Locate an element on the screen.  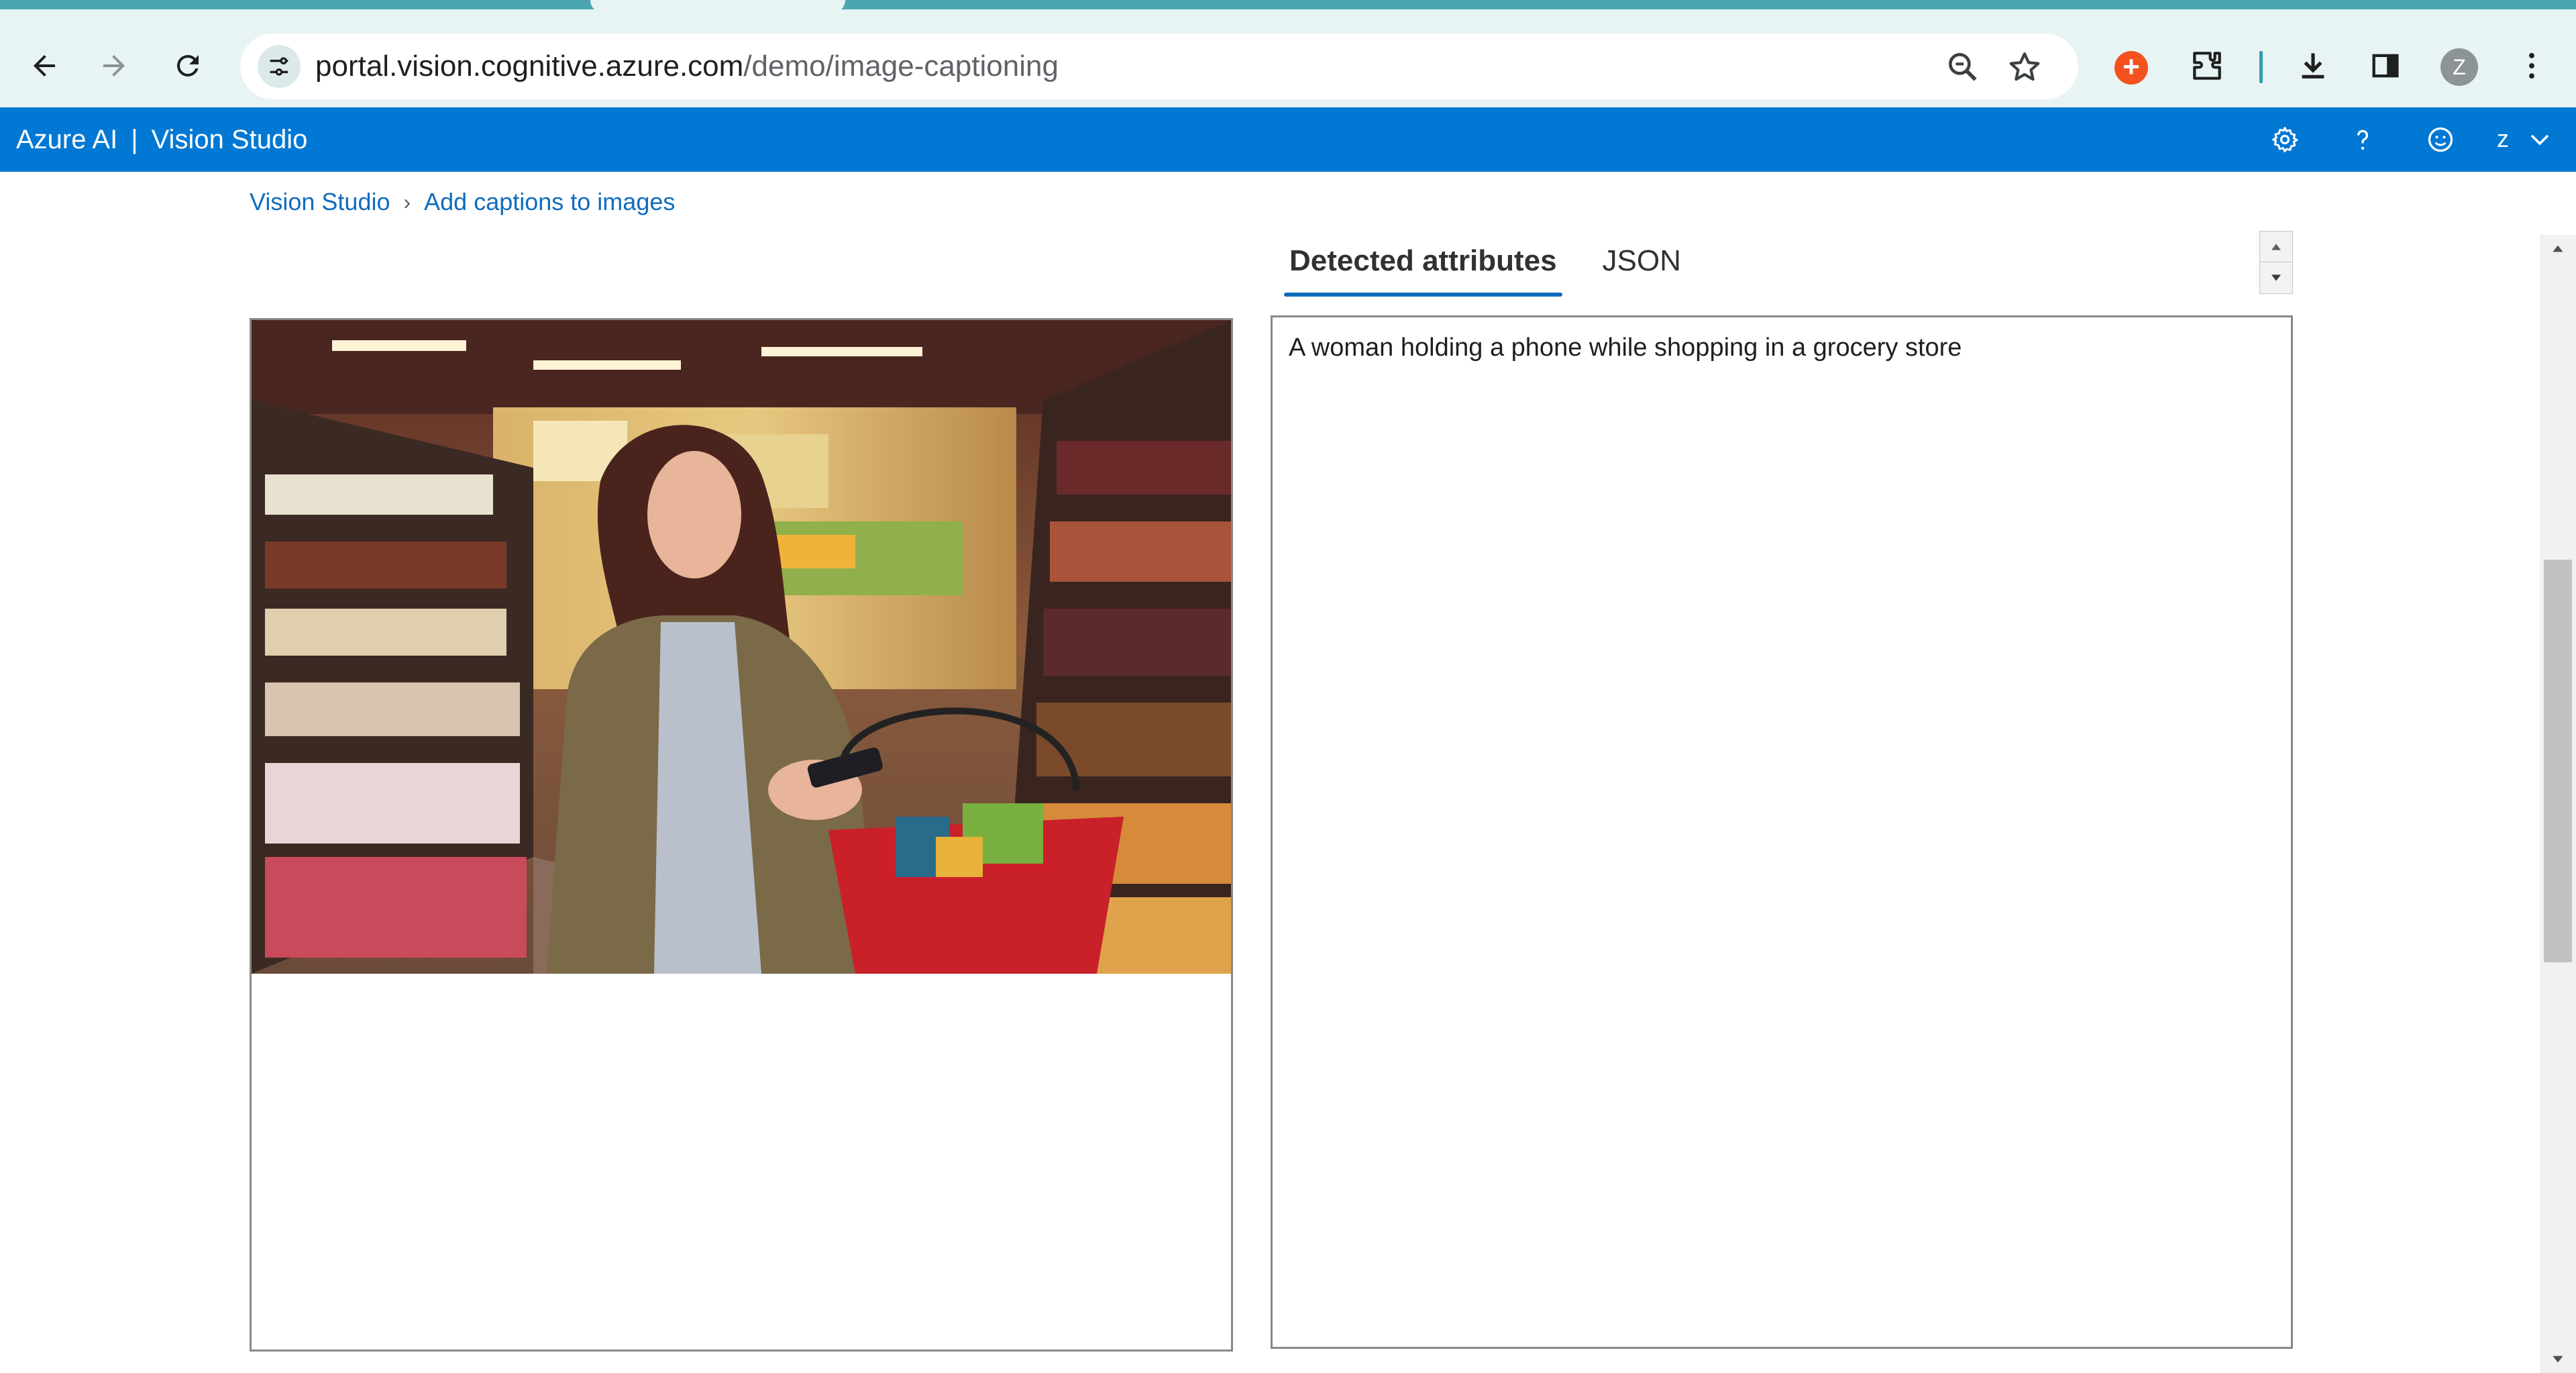
breadcrumb: Vision Studio › Add captions to images is located at coordinates (462, 202).